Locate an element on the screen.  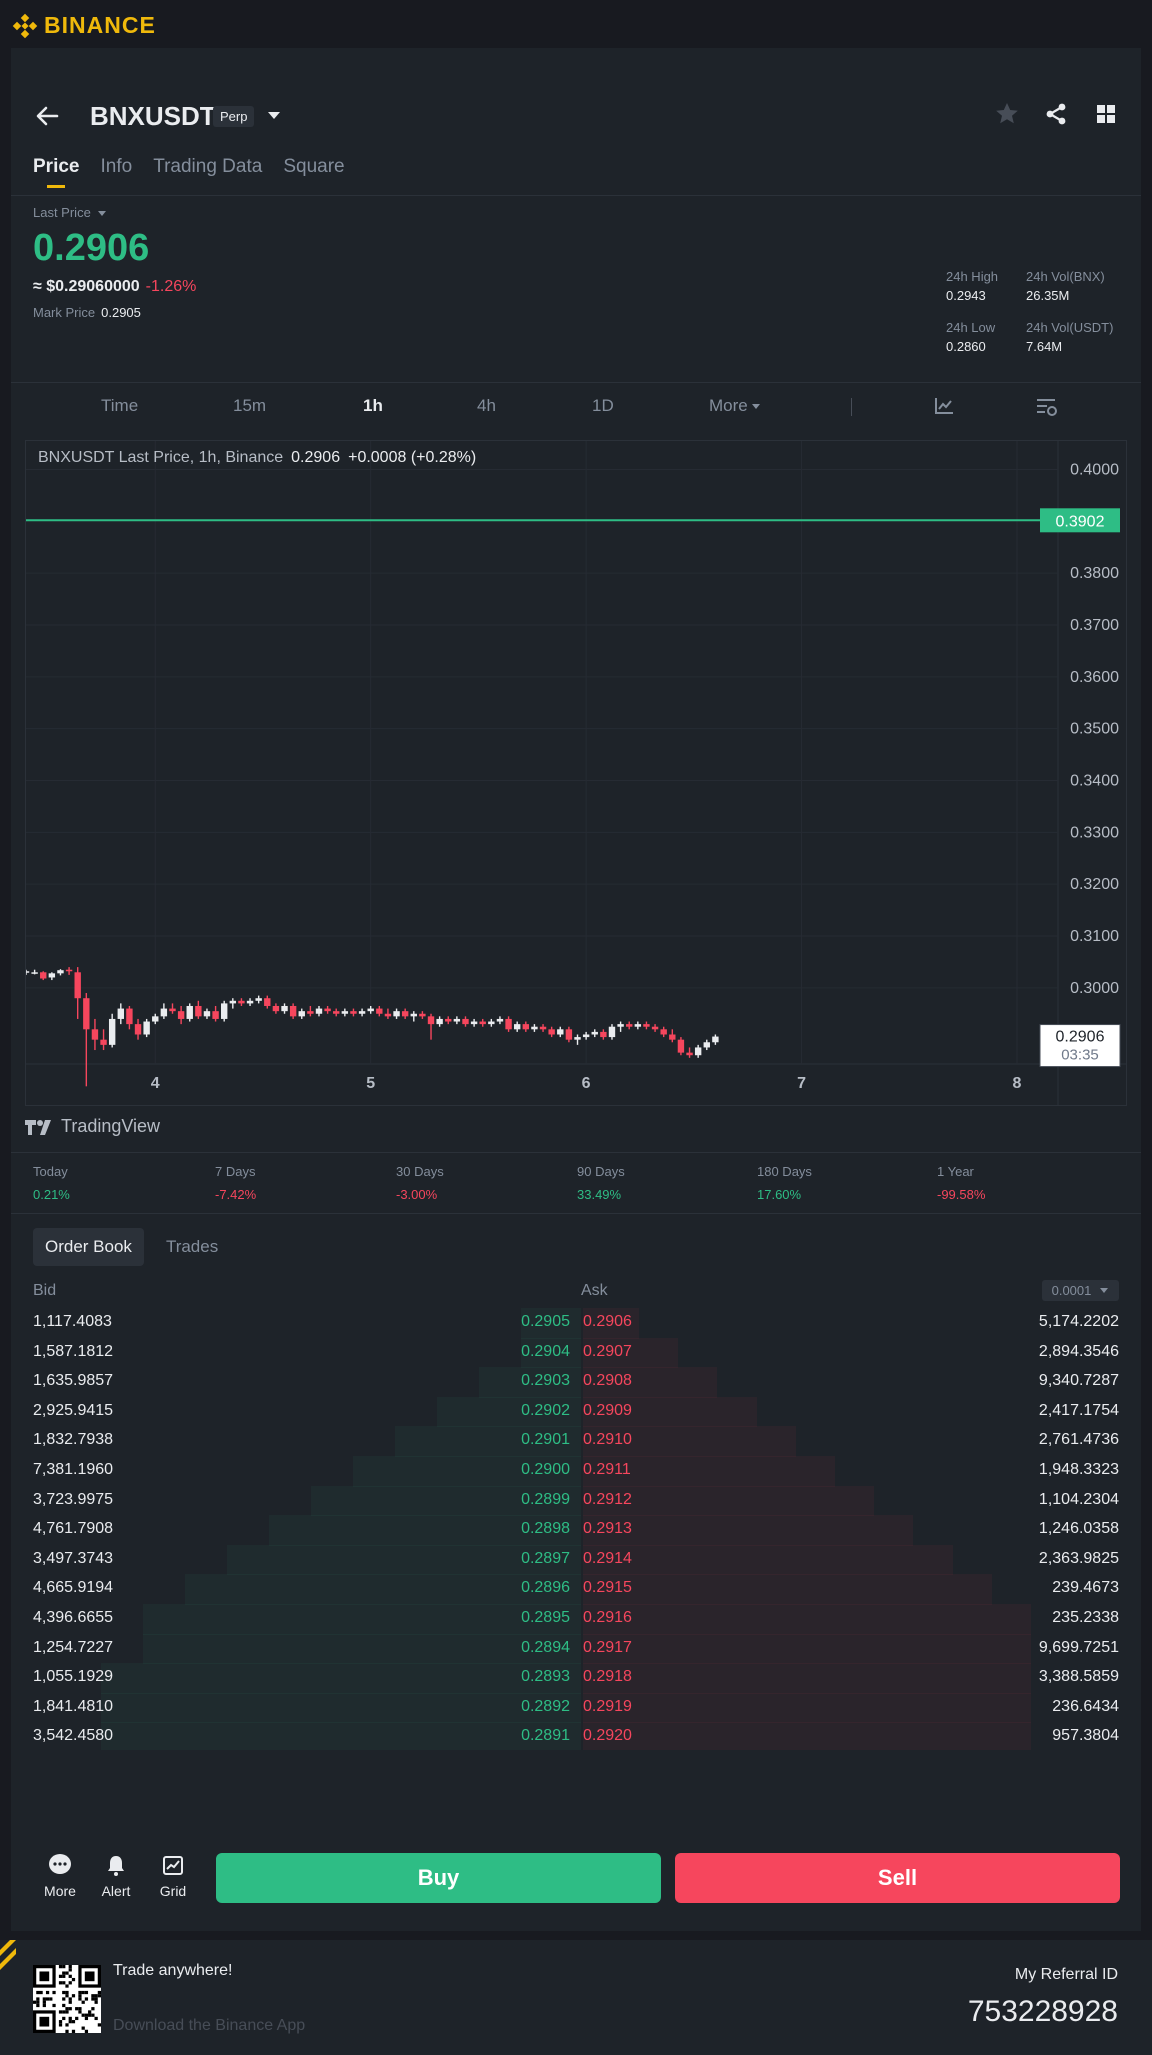
ask-price: 0.2910 is located at coordinates (607, 1440).